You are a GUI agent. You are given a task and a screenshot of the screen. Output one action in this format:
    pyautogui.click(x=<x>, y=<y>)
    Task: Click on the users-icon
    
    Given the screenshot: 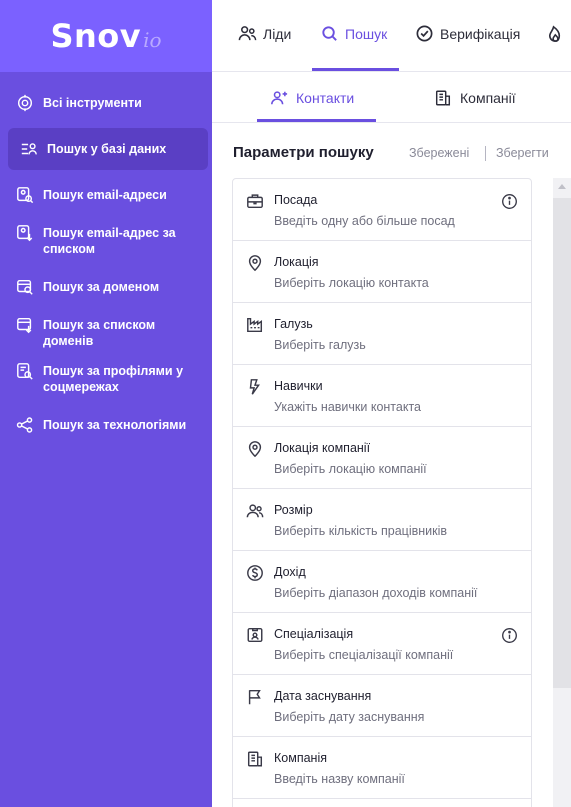 What is the action you would take?
    pyautogui.click(x=247, y=33)
    